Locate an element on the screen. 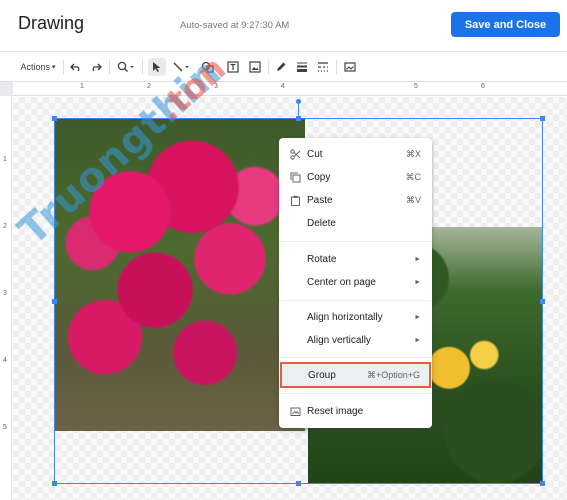 The height and width of the screenshot is (500, 567). menu-item-group: Group ⌘+Option+G is located at coordinates (355, 375).